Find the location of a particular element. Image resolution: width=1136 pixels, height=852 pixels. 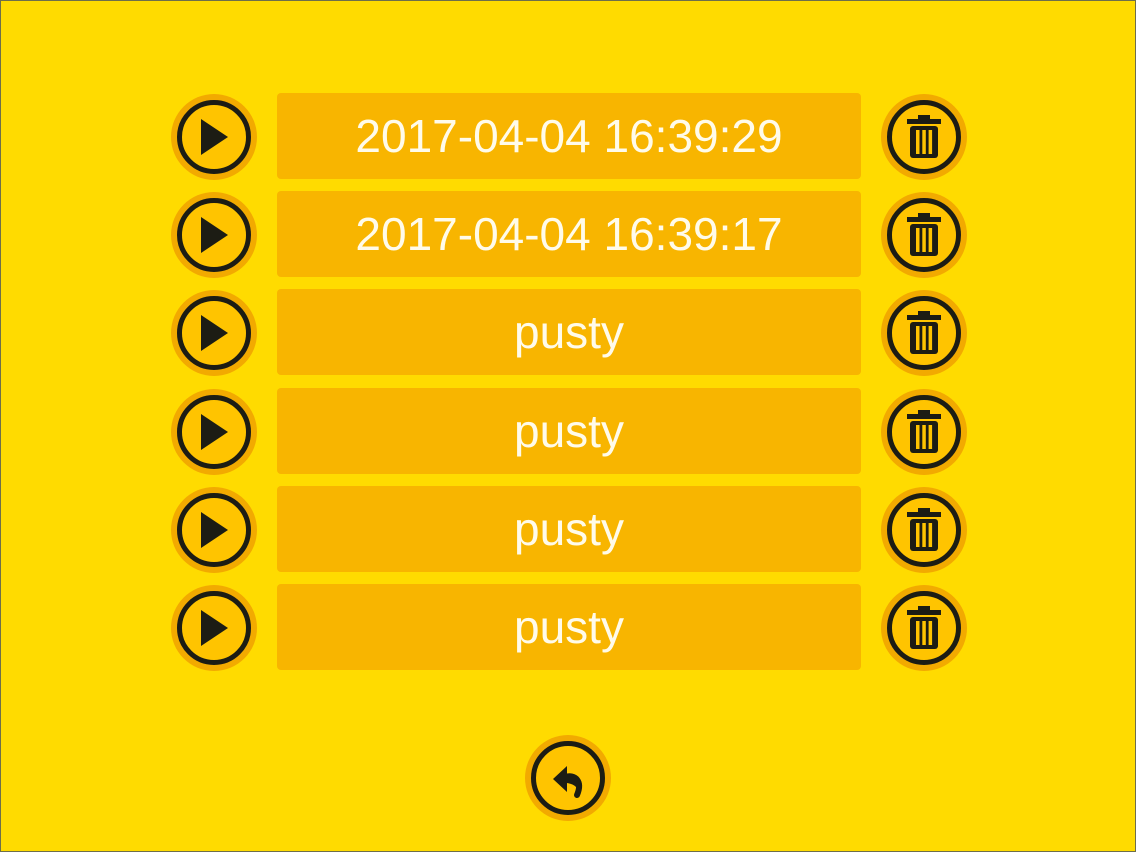

slot-row: 2017-04-04 16:39:17 is located at coordinates (569, 235).